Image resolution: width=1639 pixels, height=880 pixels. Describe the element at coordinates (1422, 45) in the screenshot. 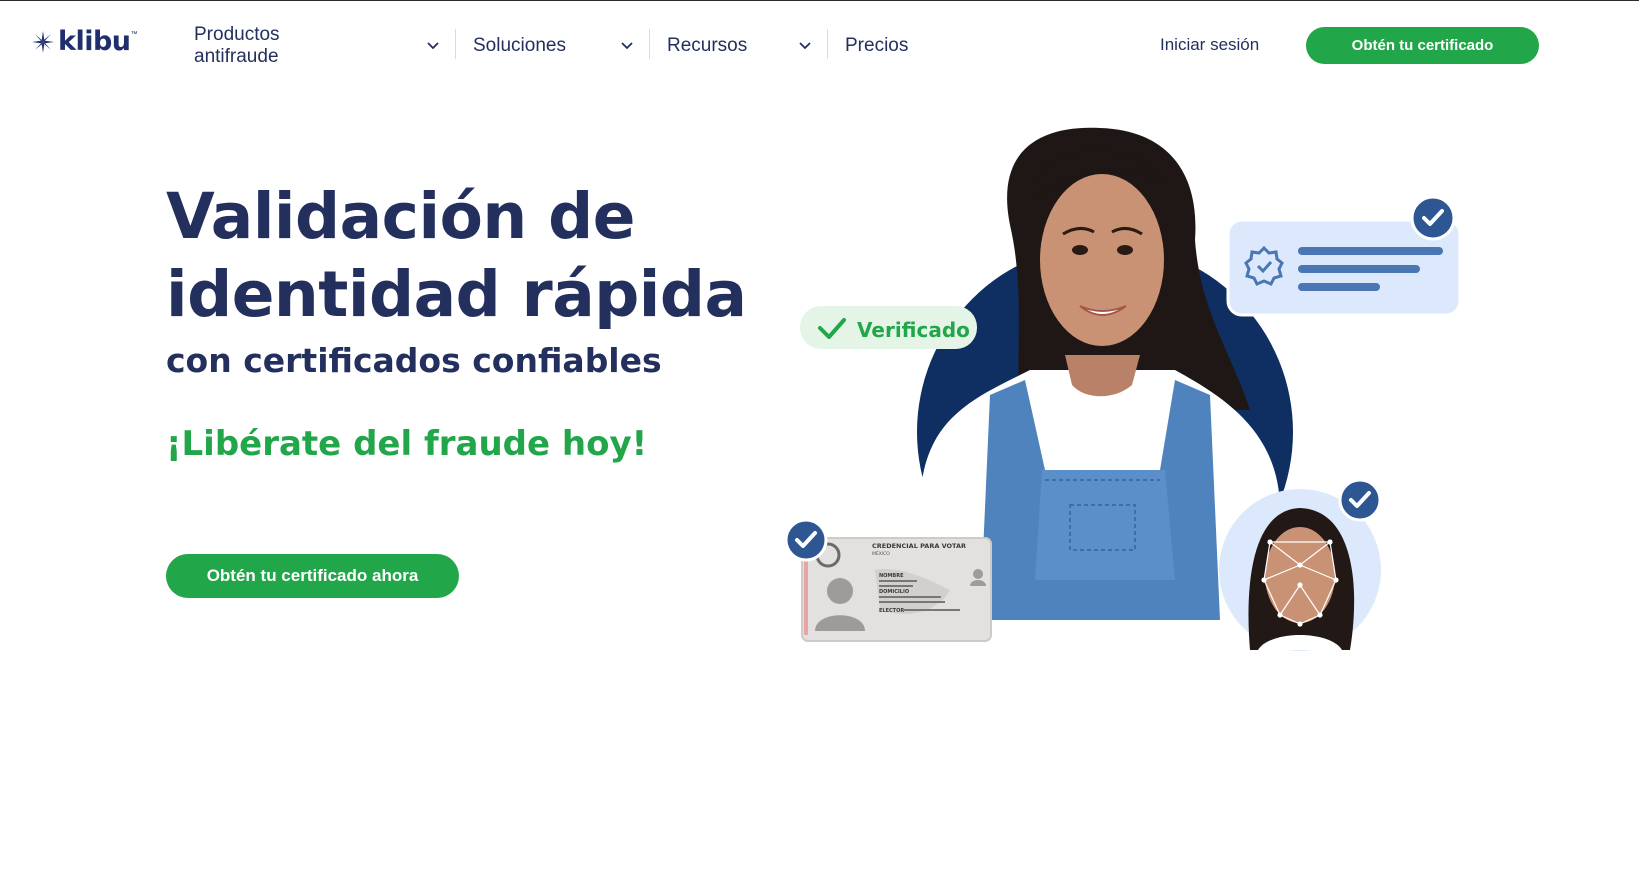

I see `get-certificate-button: Obtén tu certificado` at that location.